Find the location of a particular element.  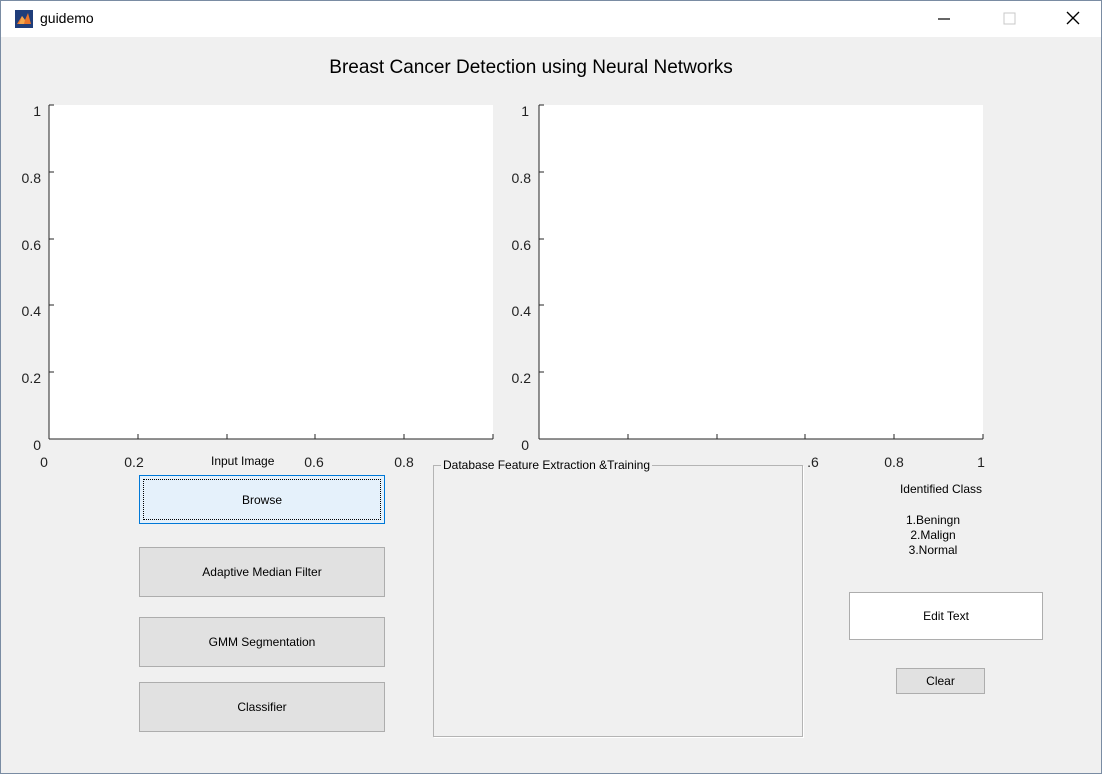

adaptive-median-filter-label: Adaptive Median Filter is located at coordinates (262, 572).